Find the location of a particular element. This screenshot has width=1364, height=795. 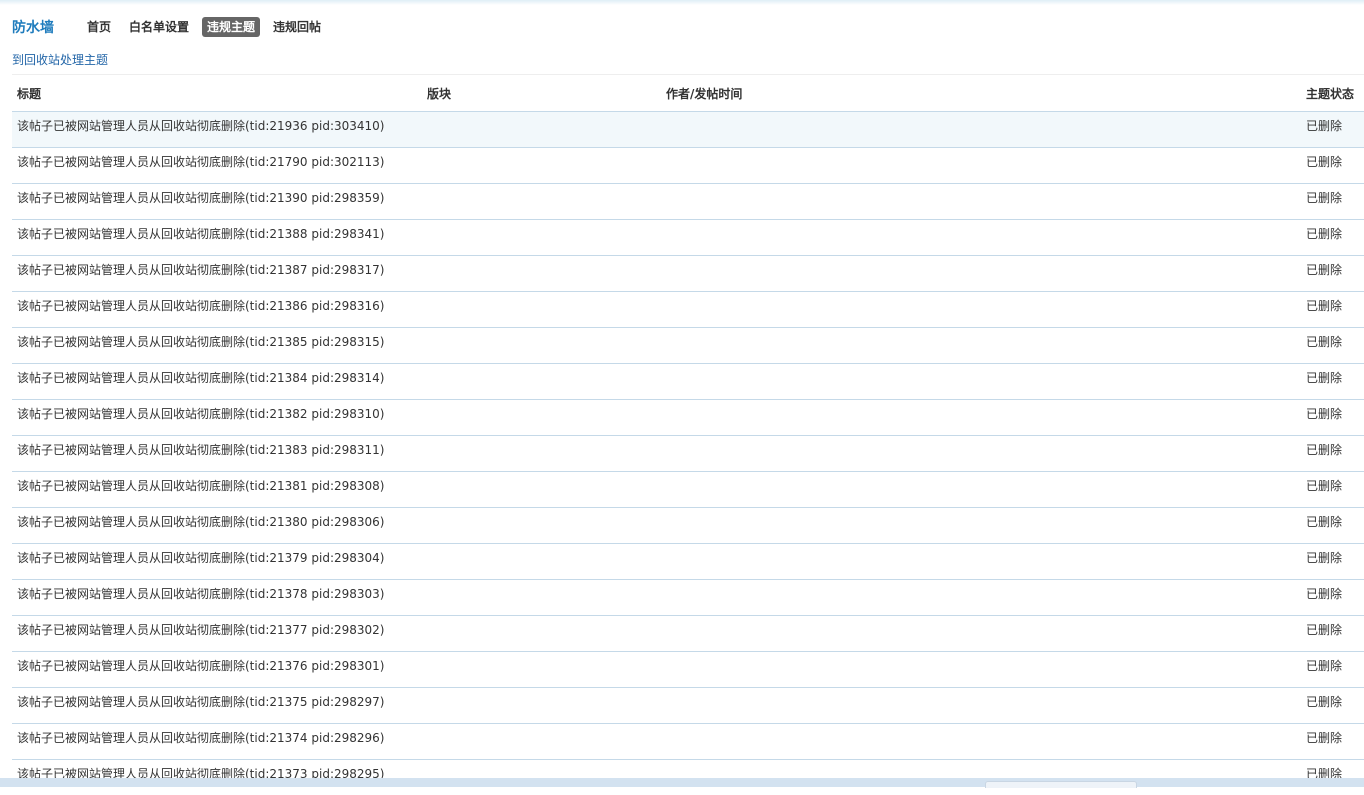

header: 防水墙 首页 白名单设置 违规主题 违规回帖 is located at coordinates (173, 27).